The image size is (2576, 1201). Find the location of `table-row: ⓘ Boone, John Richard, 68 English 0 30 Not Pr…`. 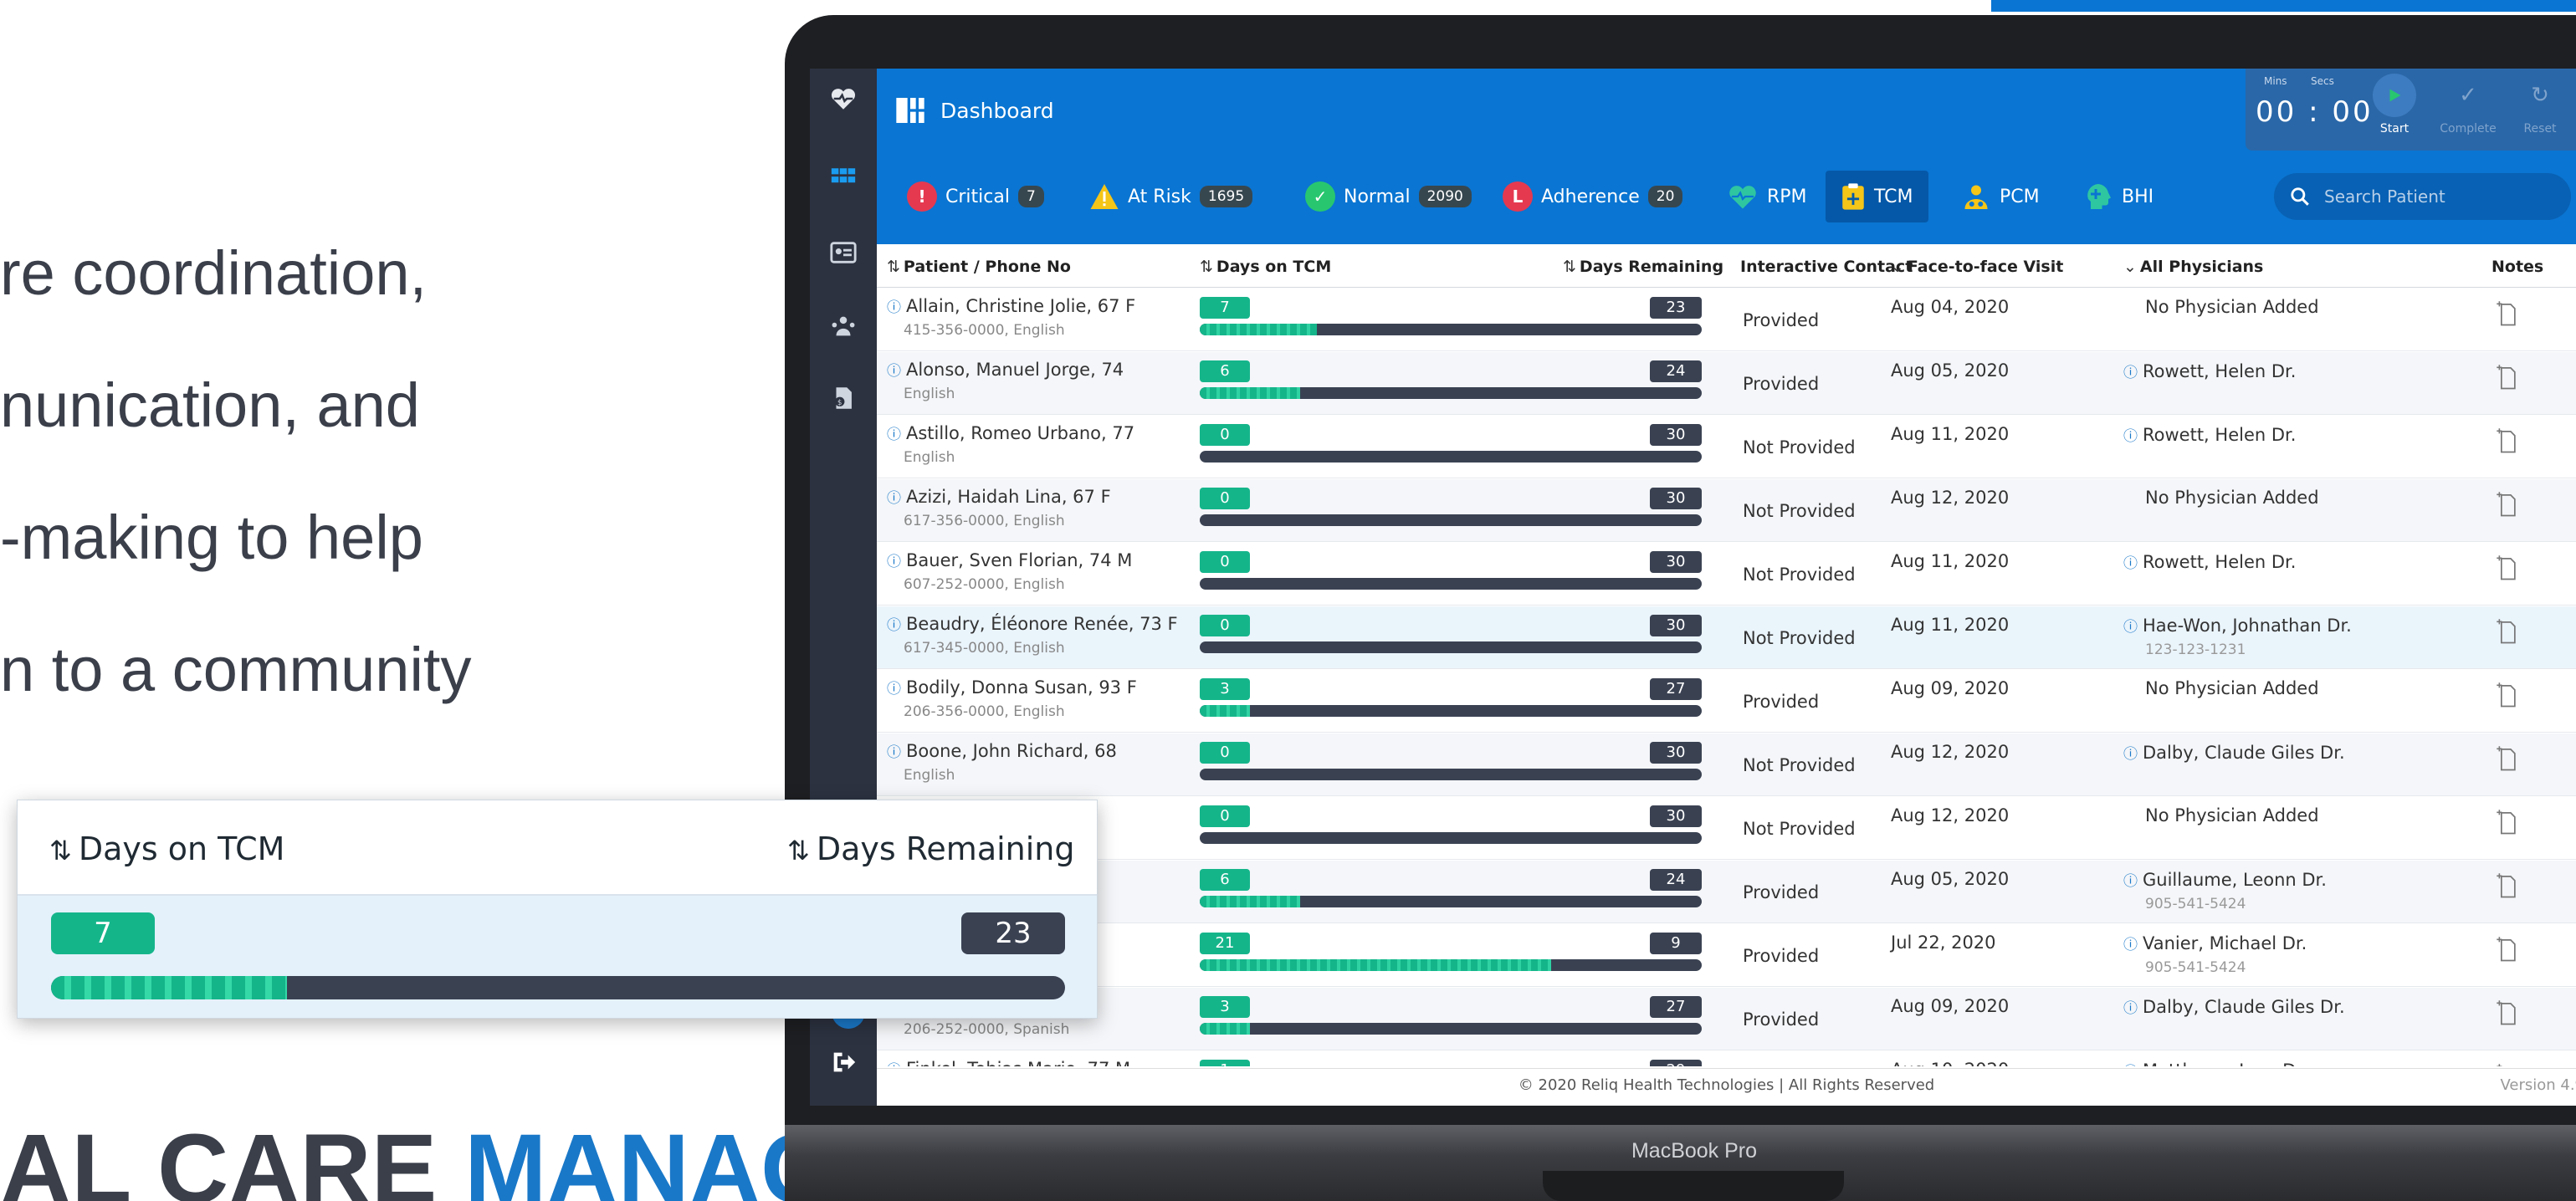

table-row: ⓘ Boone, John Richard, 68 English 0 30 Not Pr… is located at coordinates (1727, 764).